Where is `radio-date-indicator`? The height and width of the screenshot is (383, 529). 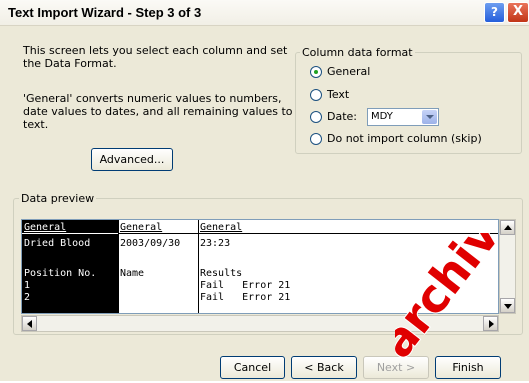
radio-date-indicator is located at coordinates (316, 117).